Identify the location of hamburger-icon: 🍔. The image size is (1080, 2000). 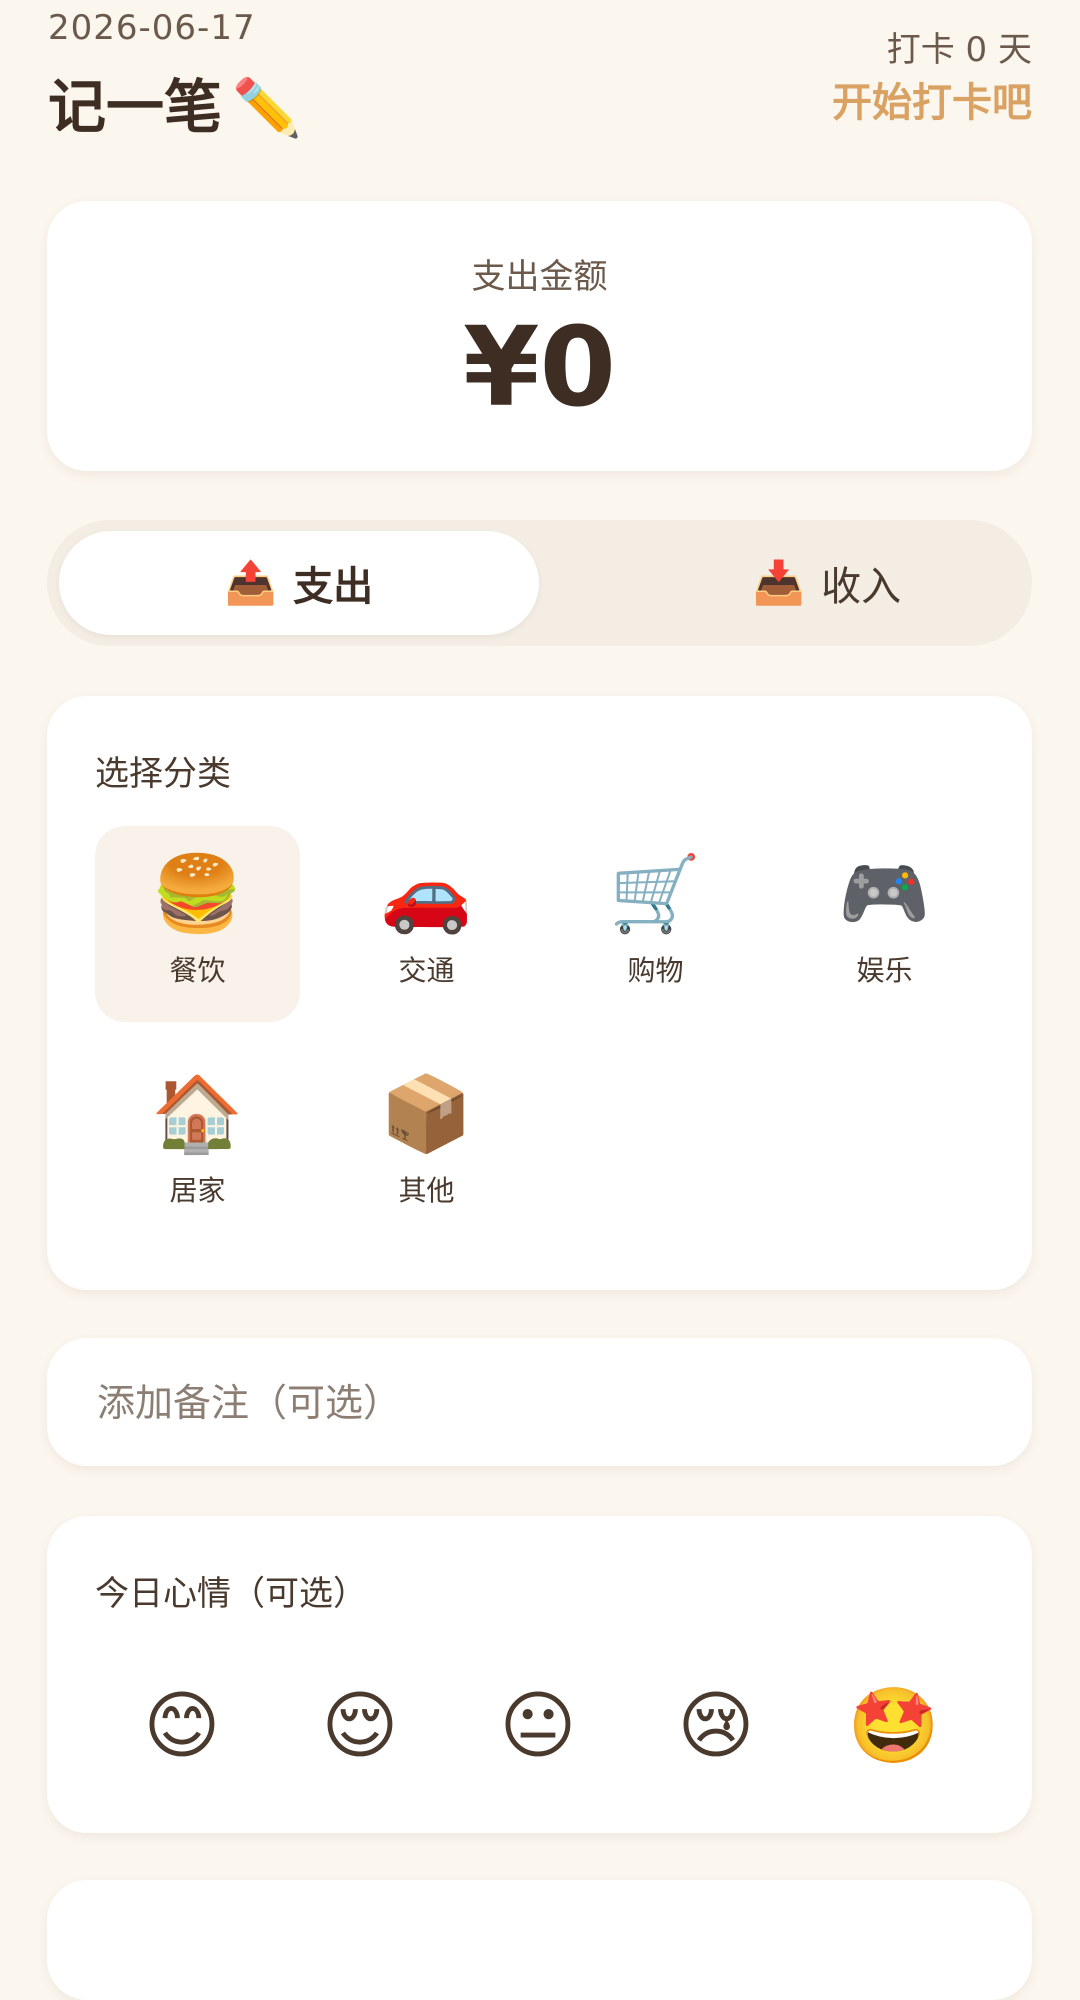
(197, 894).